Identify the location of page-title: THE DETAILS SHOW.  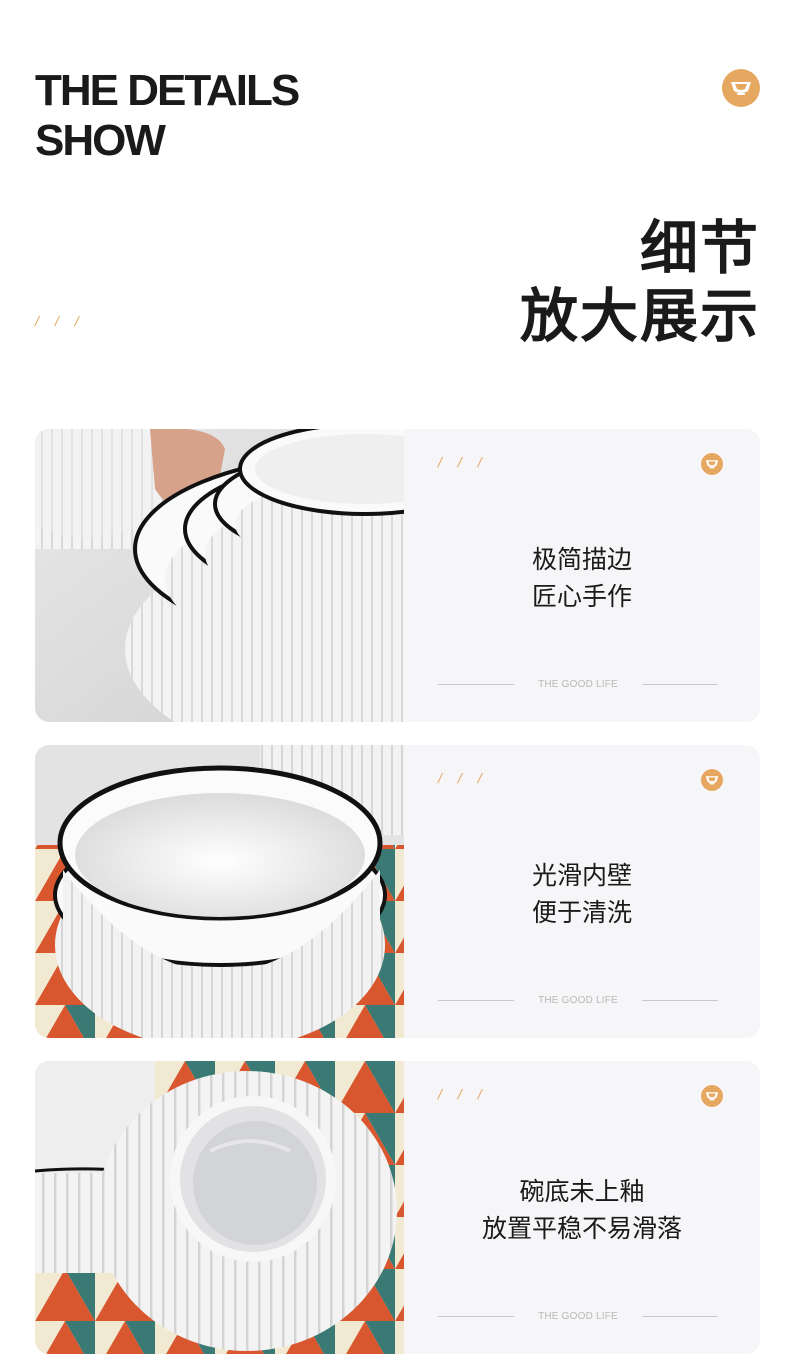
(195, 116).